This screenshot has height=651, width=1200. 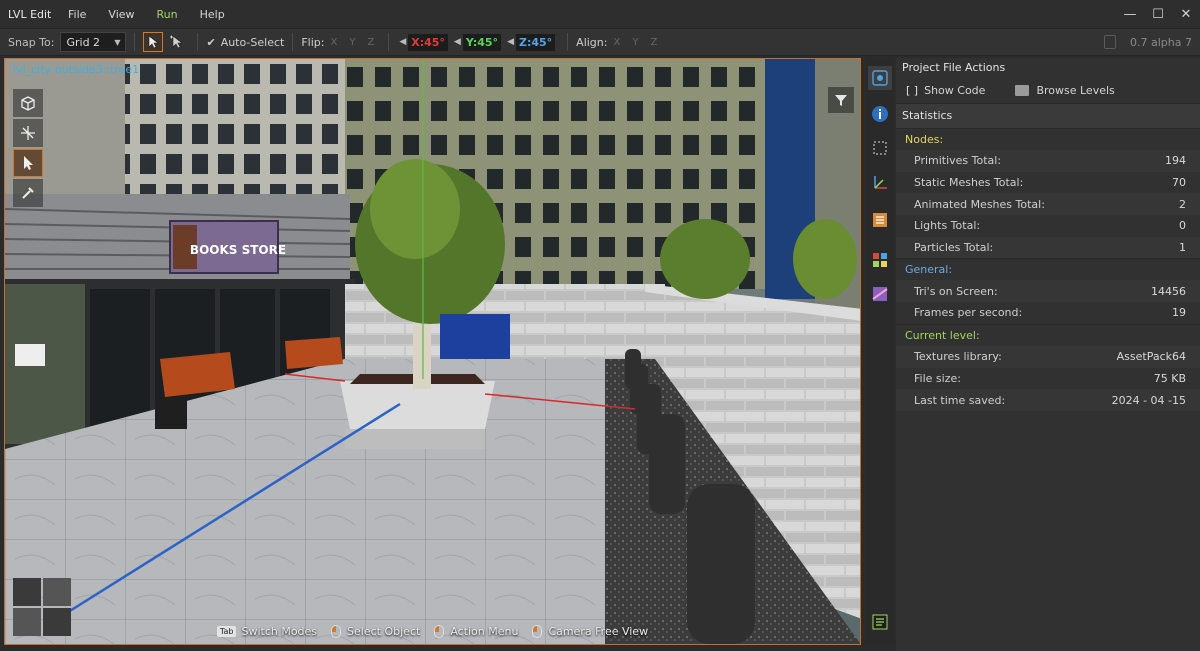 I want to click on menu-view: View, so click(x=124, y=14).